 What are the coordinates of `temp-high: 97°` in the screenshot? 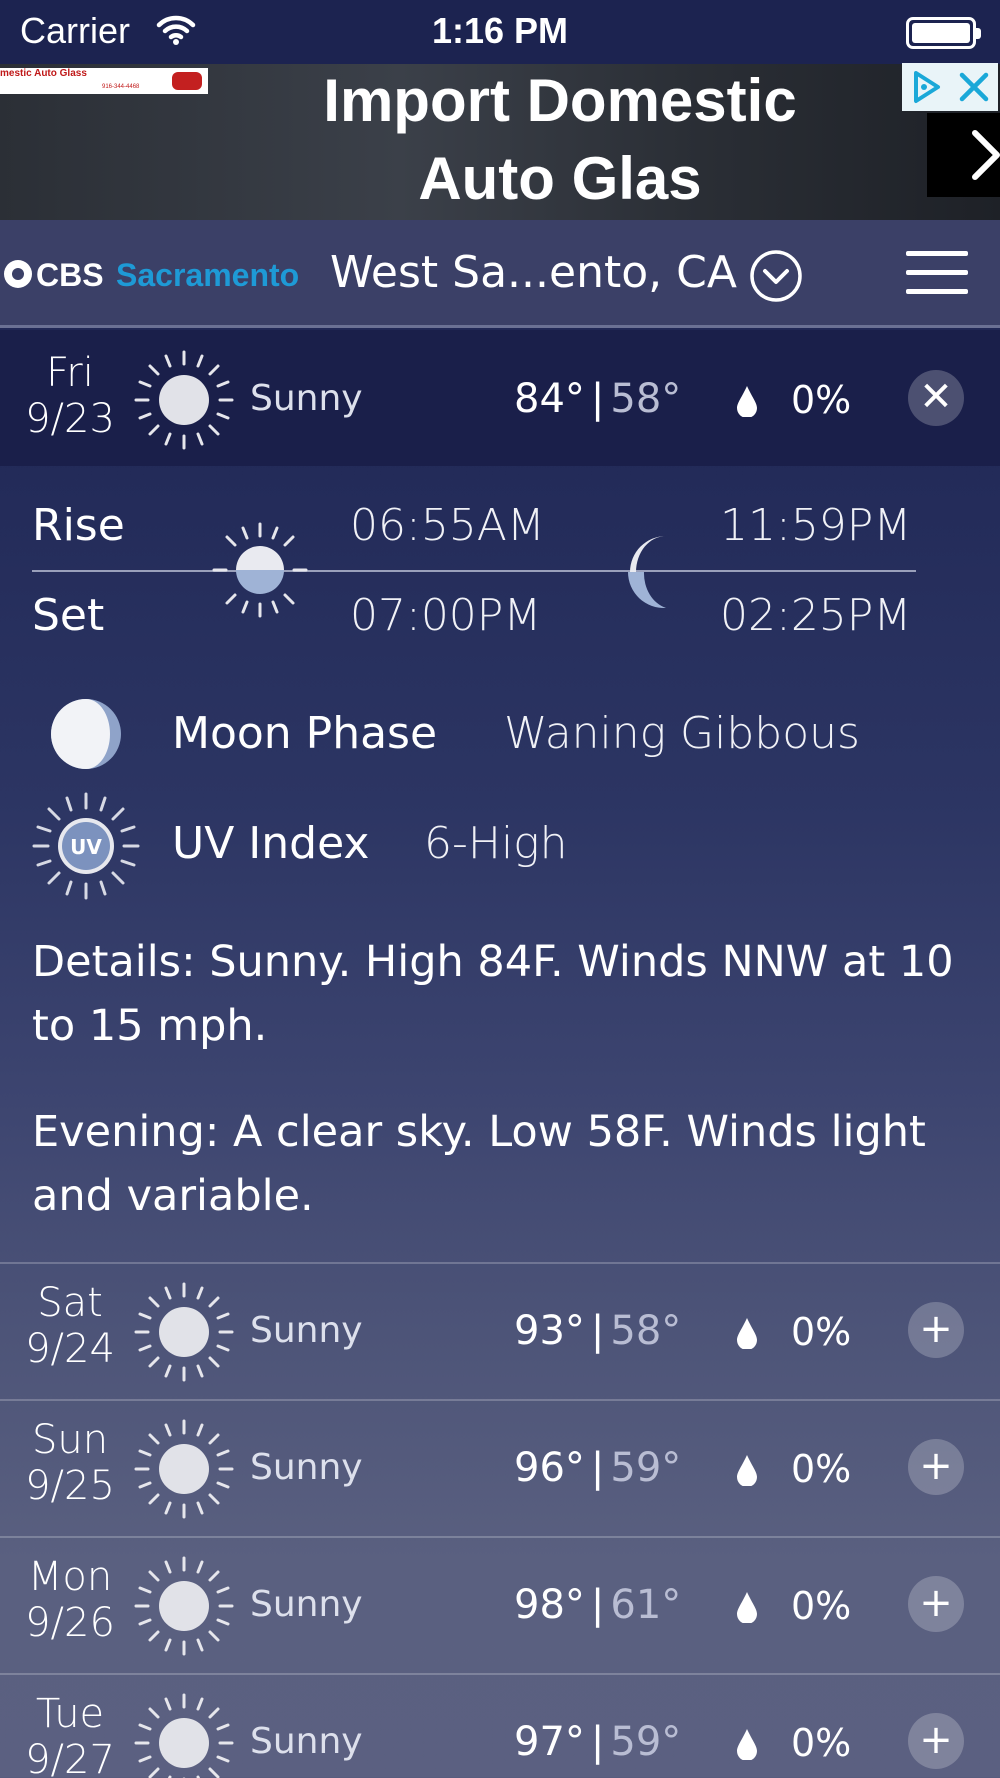 It's located at (549, 1742).